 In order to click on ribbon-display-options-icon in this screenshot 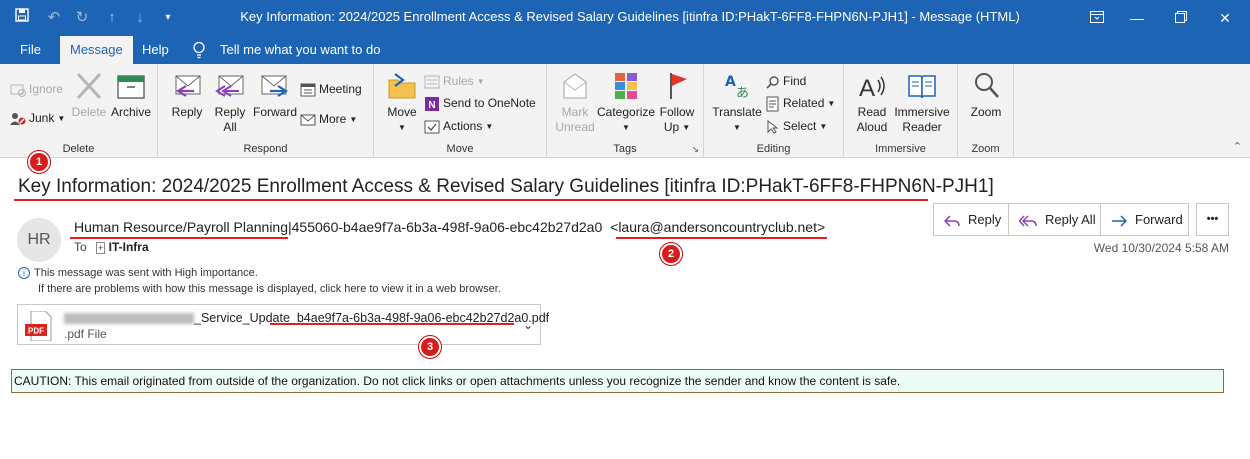, I will do `click(1097, 18)`.